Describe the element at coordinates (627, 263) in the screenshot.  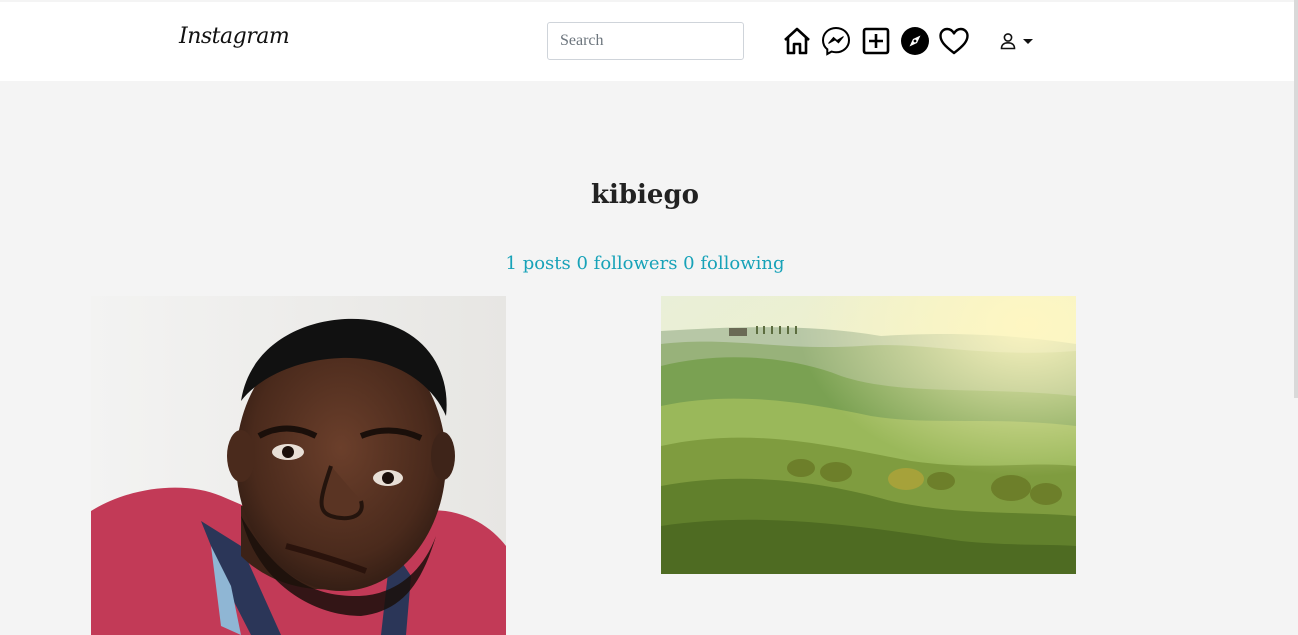
I see `followers-count: 0 followers` at that location.